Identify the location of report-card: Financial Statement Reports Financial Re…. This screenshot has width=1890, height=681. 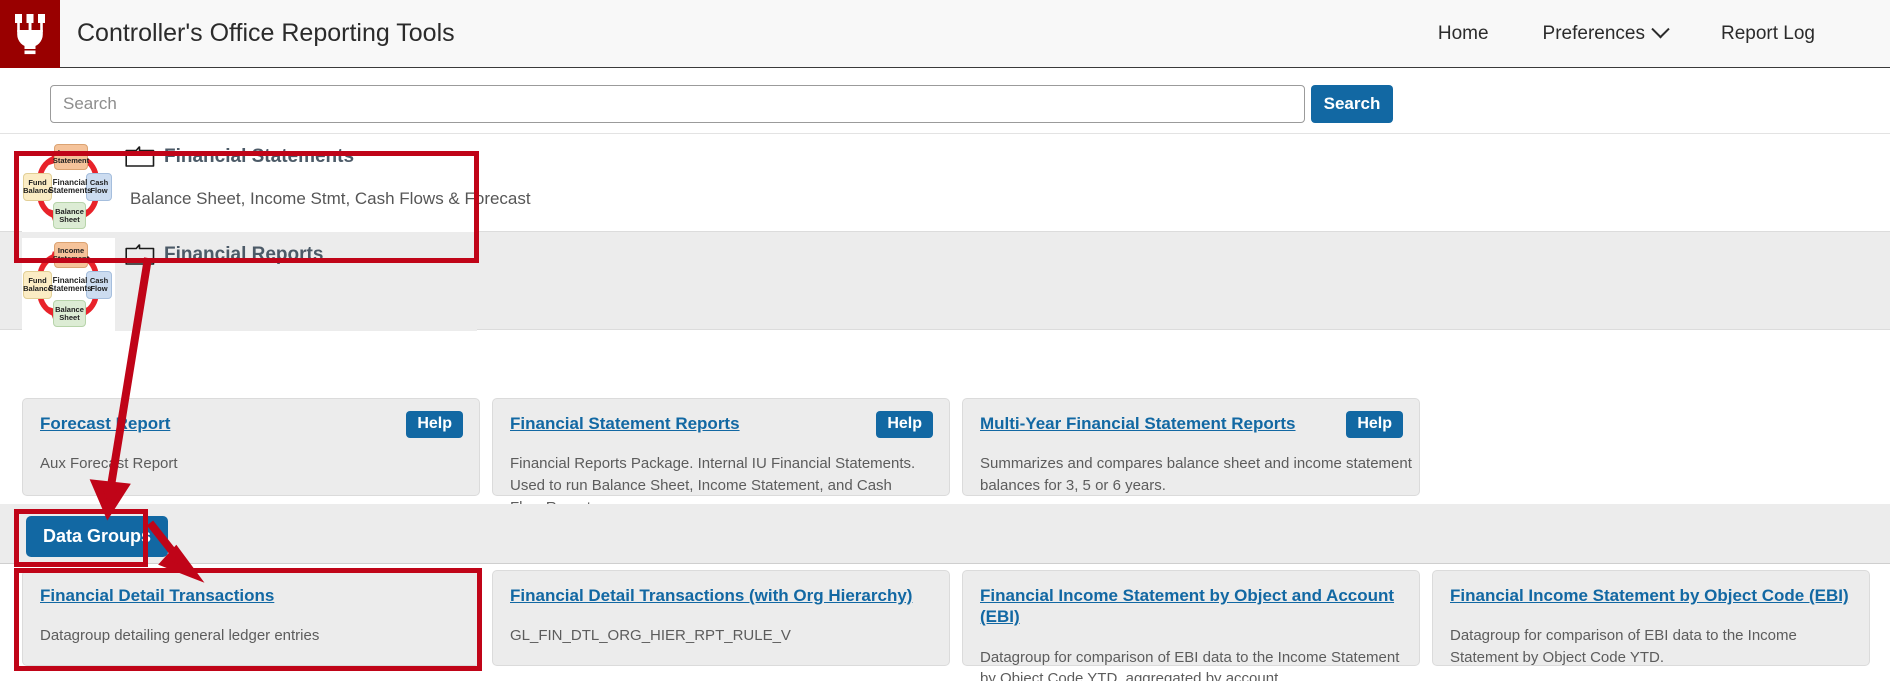
(721, 457).